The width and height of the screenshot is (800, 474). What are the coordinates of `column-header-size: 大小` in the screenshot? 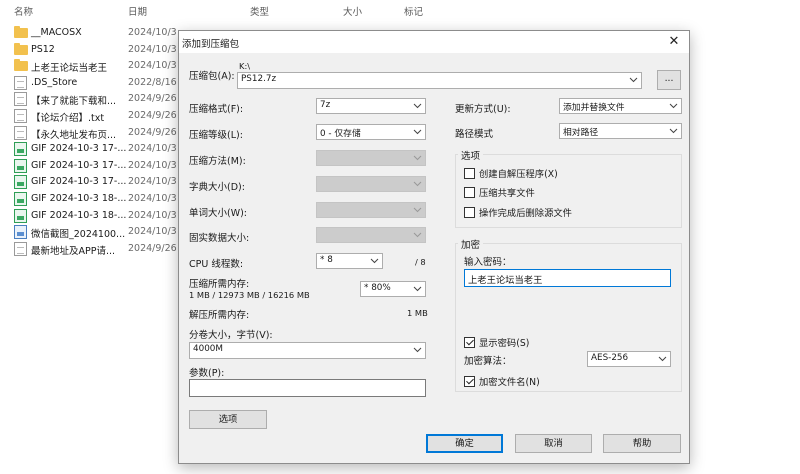 It's located at (352, 11).